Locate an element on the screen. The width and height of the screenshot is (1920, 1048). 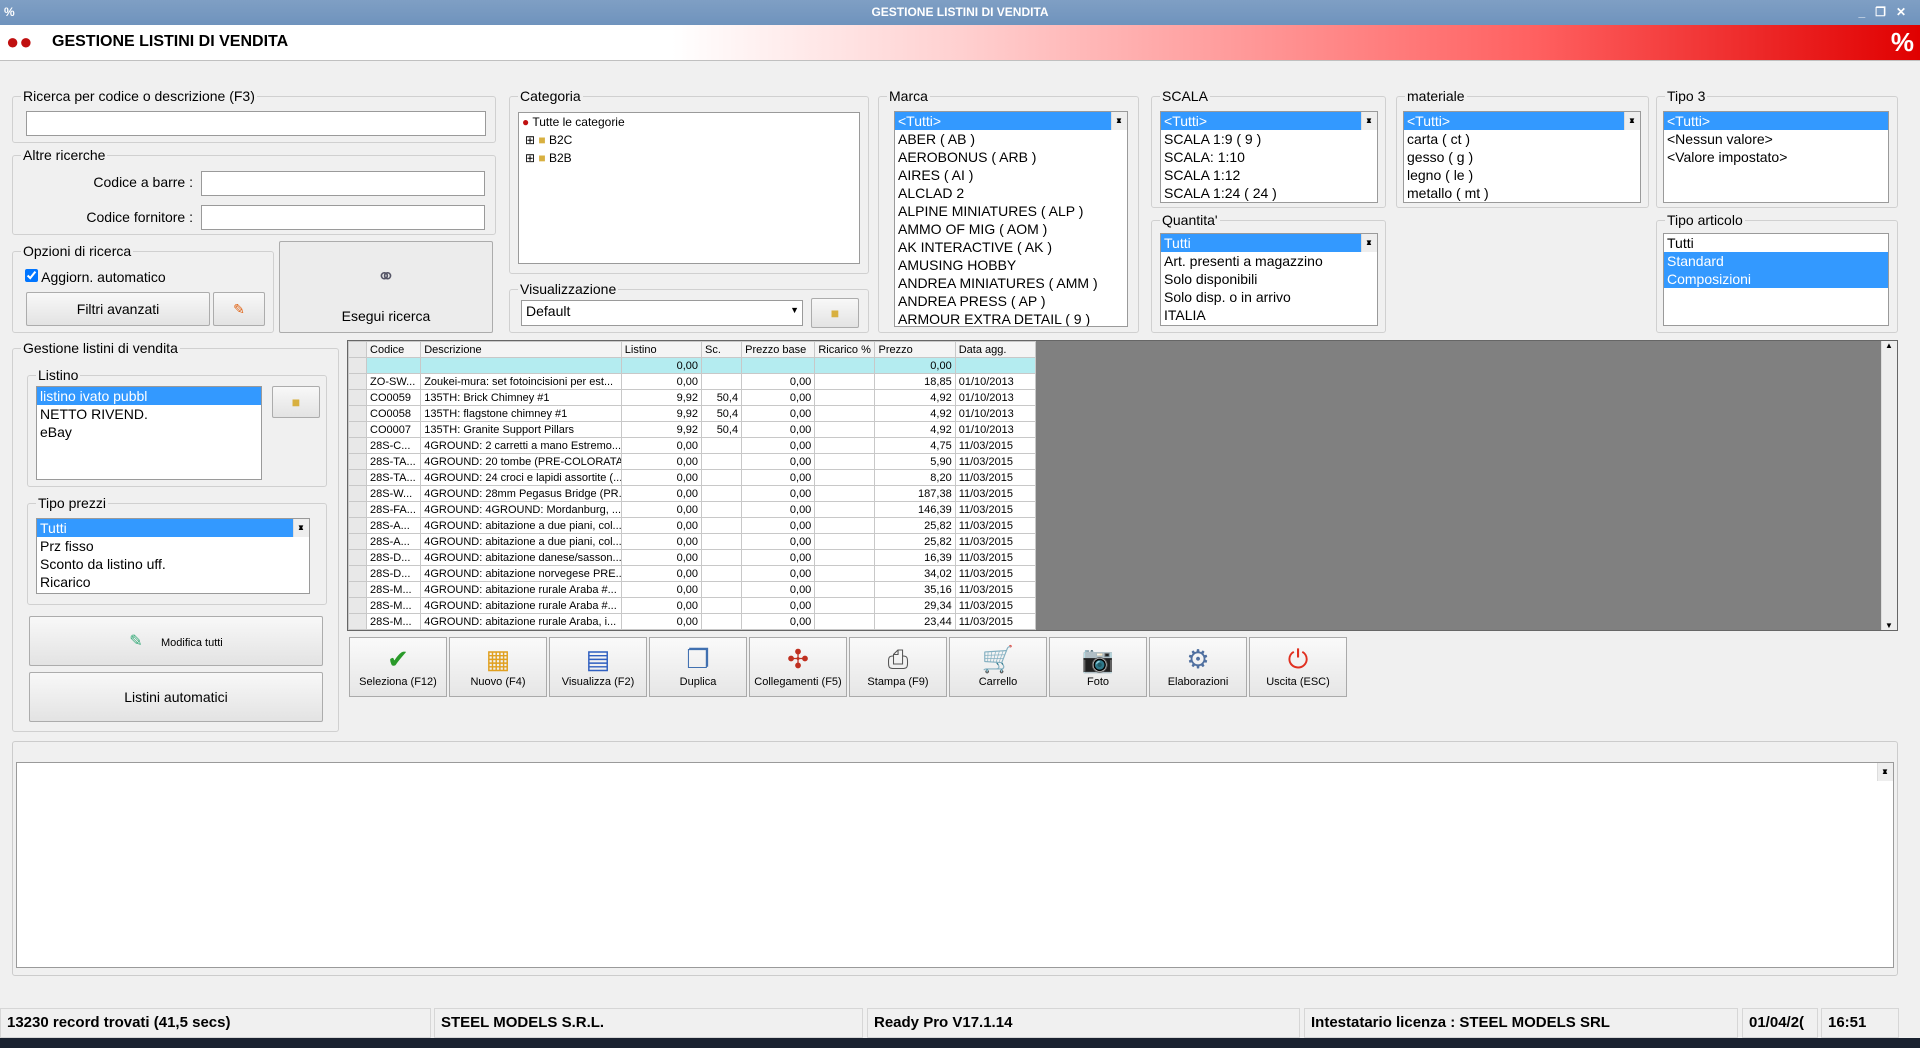
list-item: SCALA 1:24 ( 24 ) is located at coordinates (1269, 193).